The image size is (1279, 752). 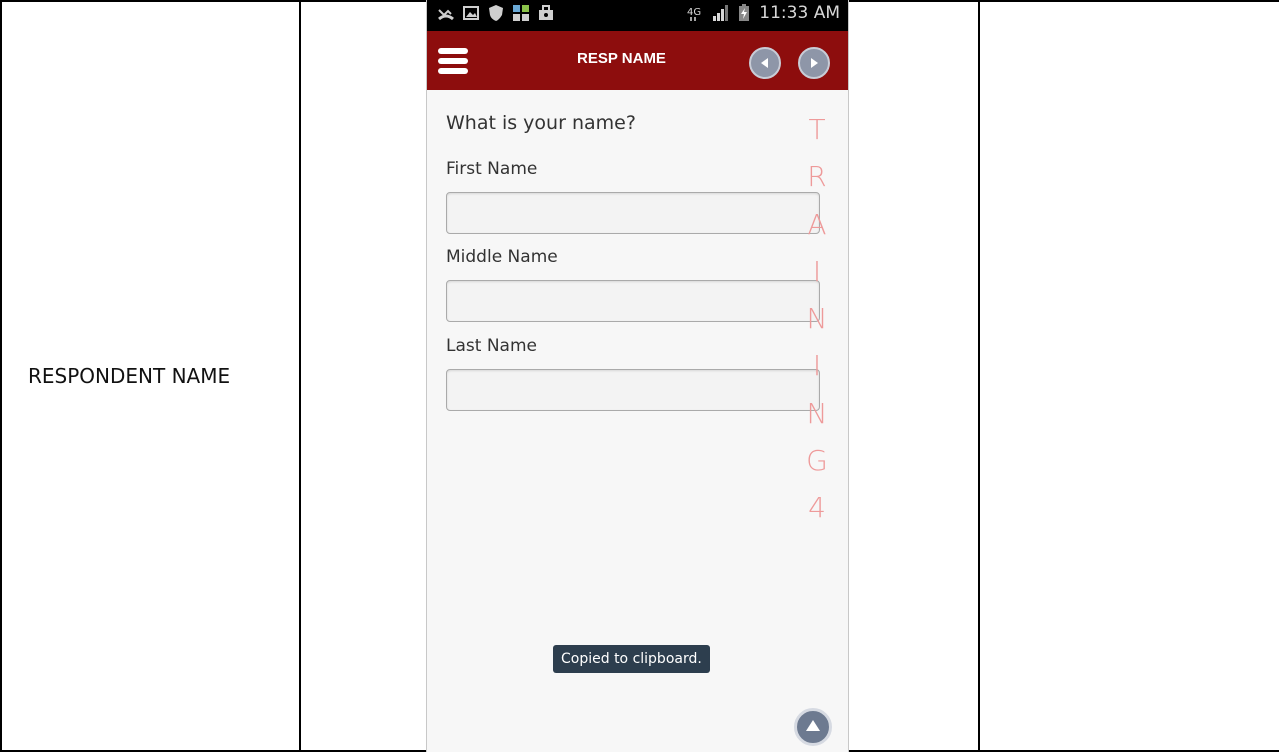 I want to click on arrow-up-icon, so click(x=813, y=725).